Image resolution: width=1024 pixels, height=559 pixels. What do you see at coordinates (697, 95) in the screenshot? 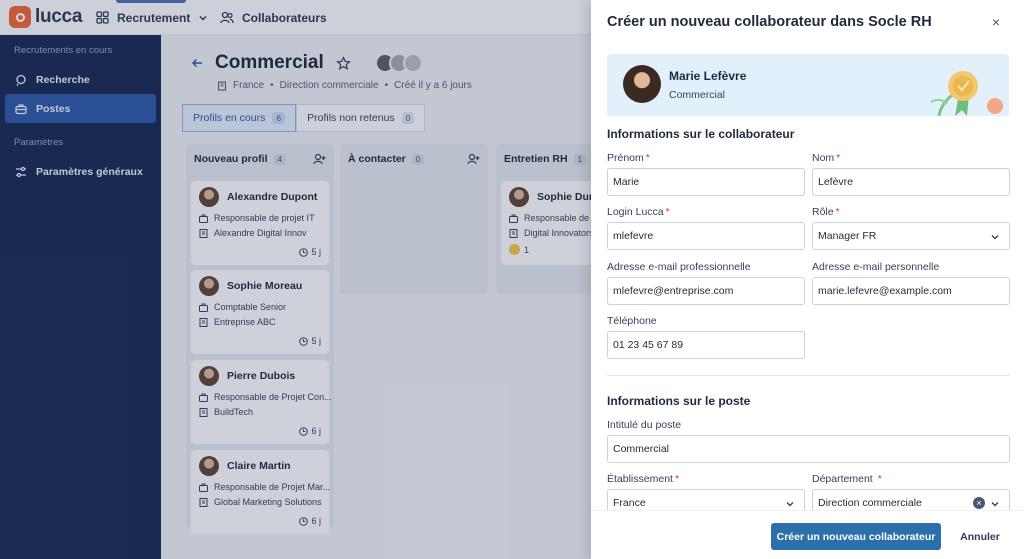
I see `banner-position: Commercial` at bounding box center [697, 95].